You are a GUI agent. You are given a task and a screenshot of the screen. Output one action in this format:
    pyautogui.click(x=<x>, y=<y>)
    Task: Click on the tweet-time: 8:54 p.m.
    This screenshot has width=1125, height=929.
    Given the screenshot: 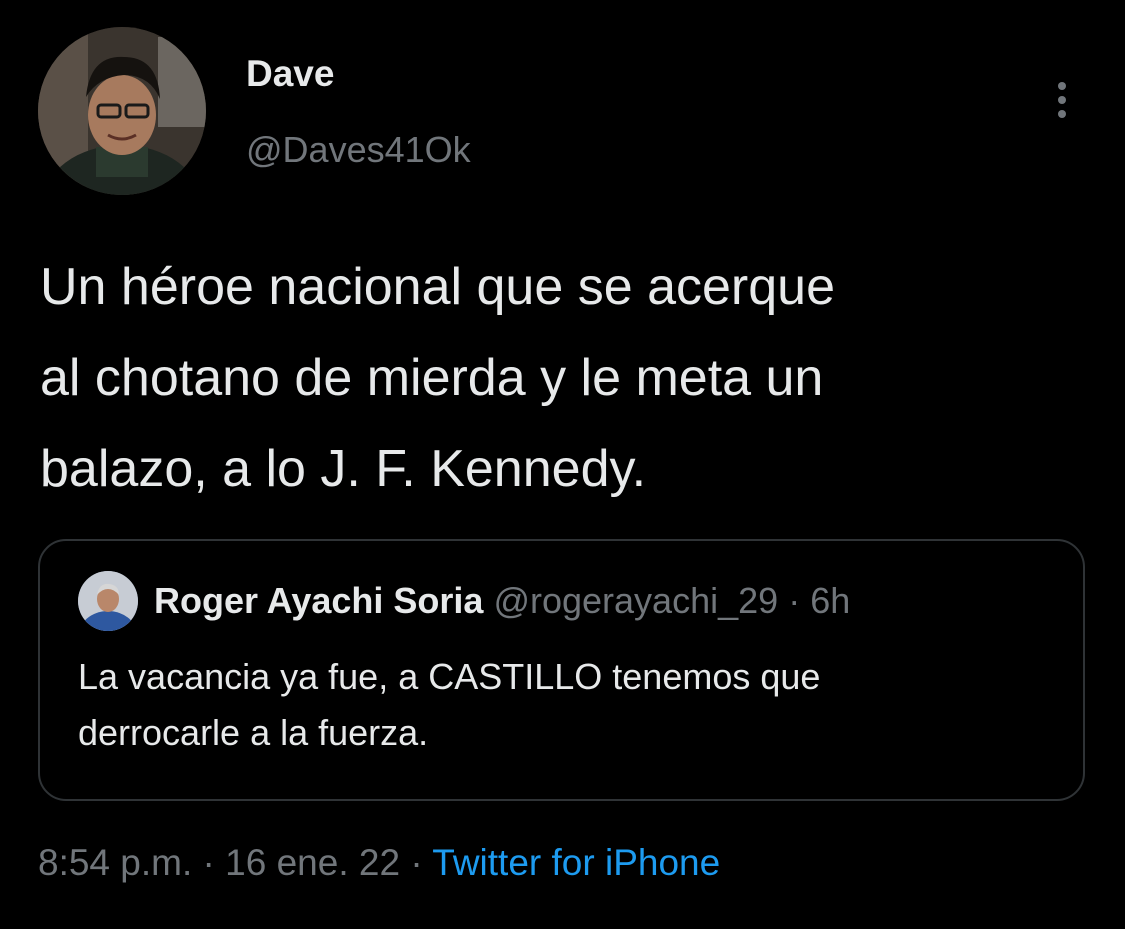 What is the action you would take?
    pyautogui.click(x=115, y=862)
    